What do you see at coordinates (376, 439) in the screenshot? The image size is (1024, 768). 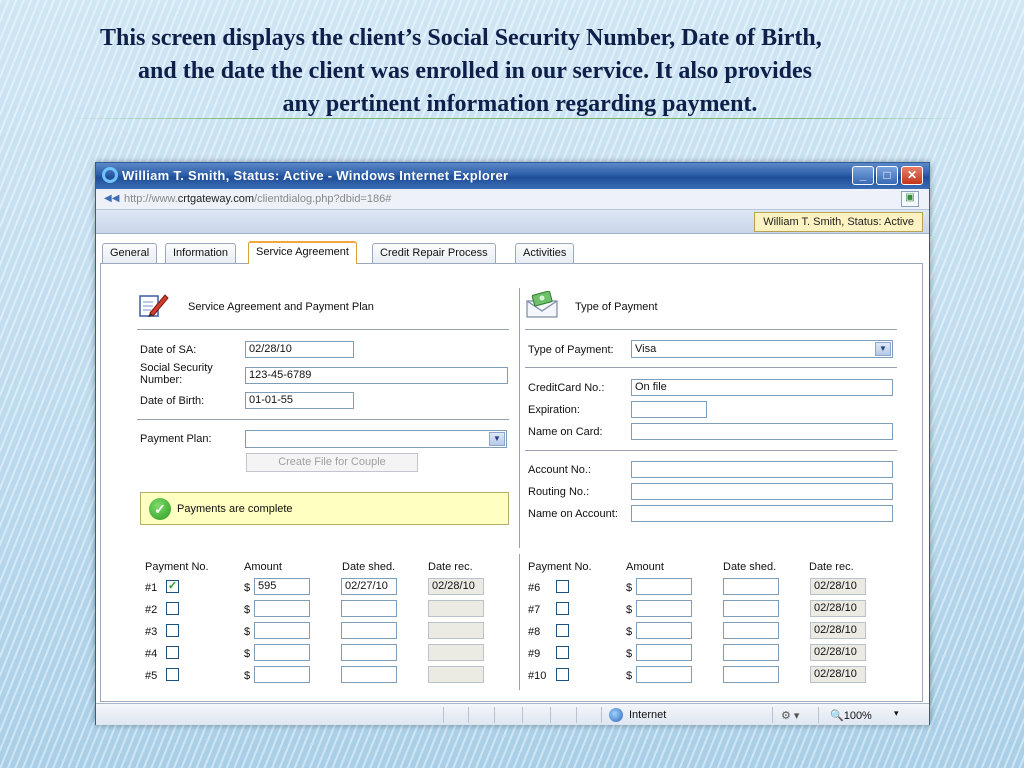 I see `payment-plan-select: ▼` at bounding box center [376, 439].